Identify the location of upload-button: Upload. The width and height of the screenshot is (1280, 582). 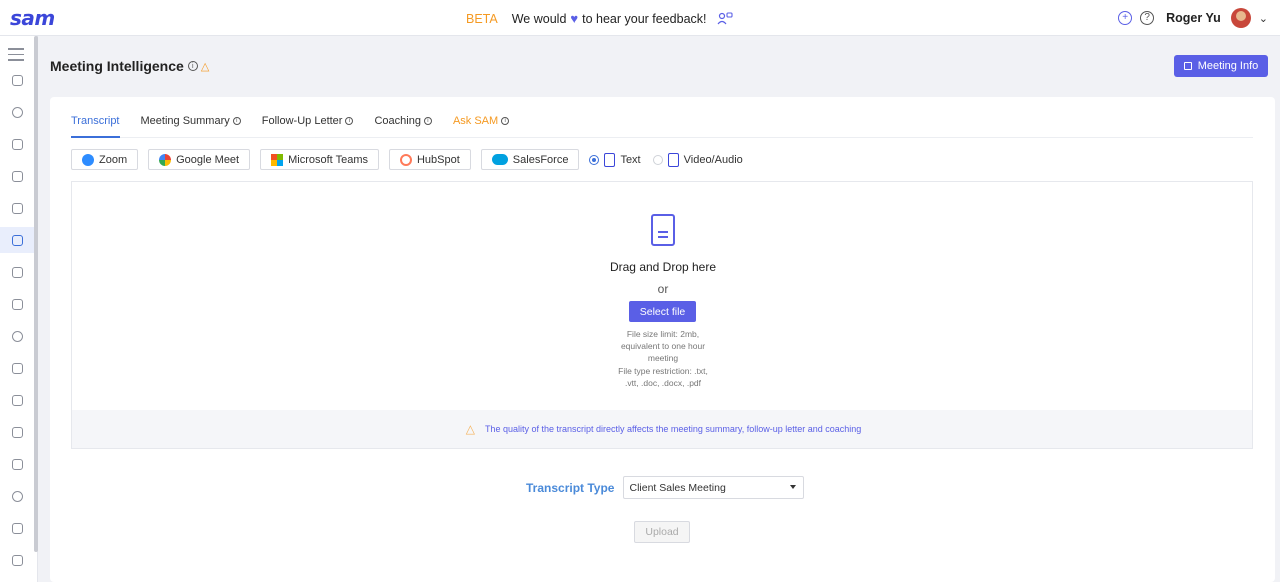
(662, 532).